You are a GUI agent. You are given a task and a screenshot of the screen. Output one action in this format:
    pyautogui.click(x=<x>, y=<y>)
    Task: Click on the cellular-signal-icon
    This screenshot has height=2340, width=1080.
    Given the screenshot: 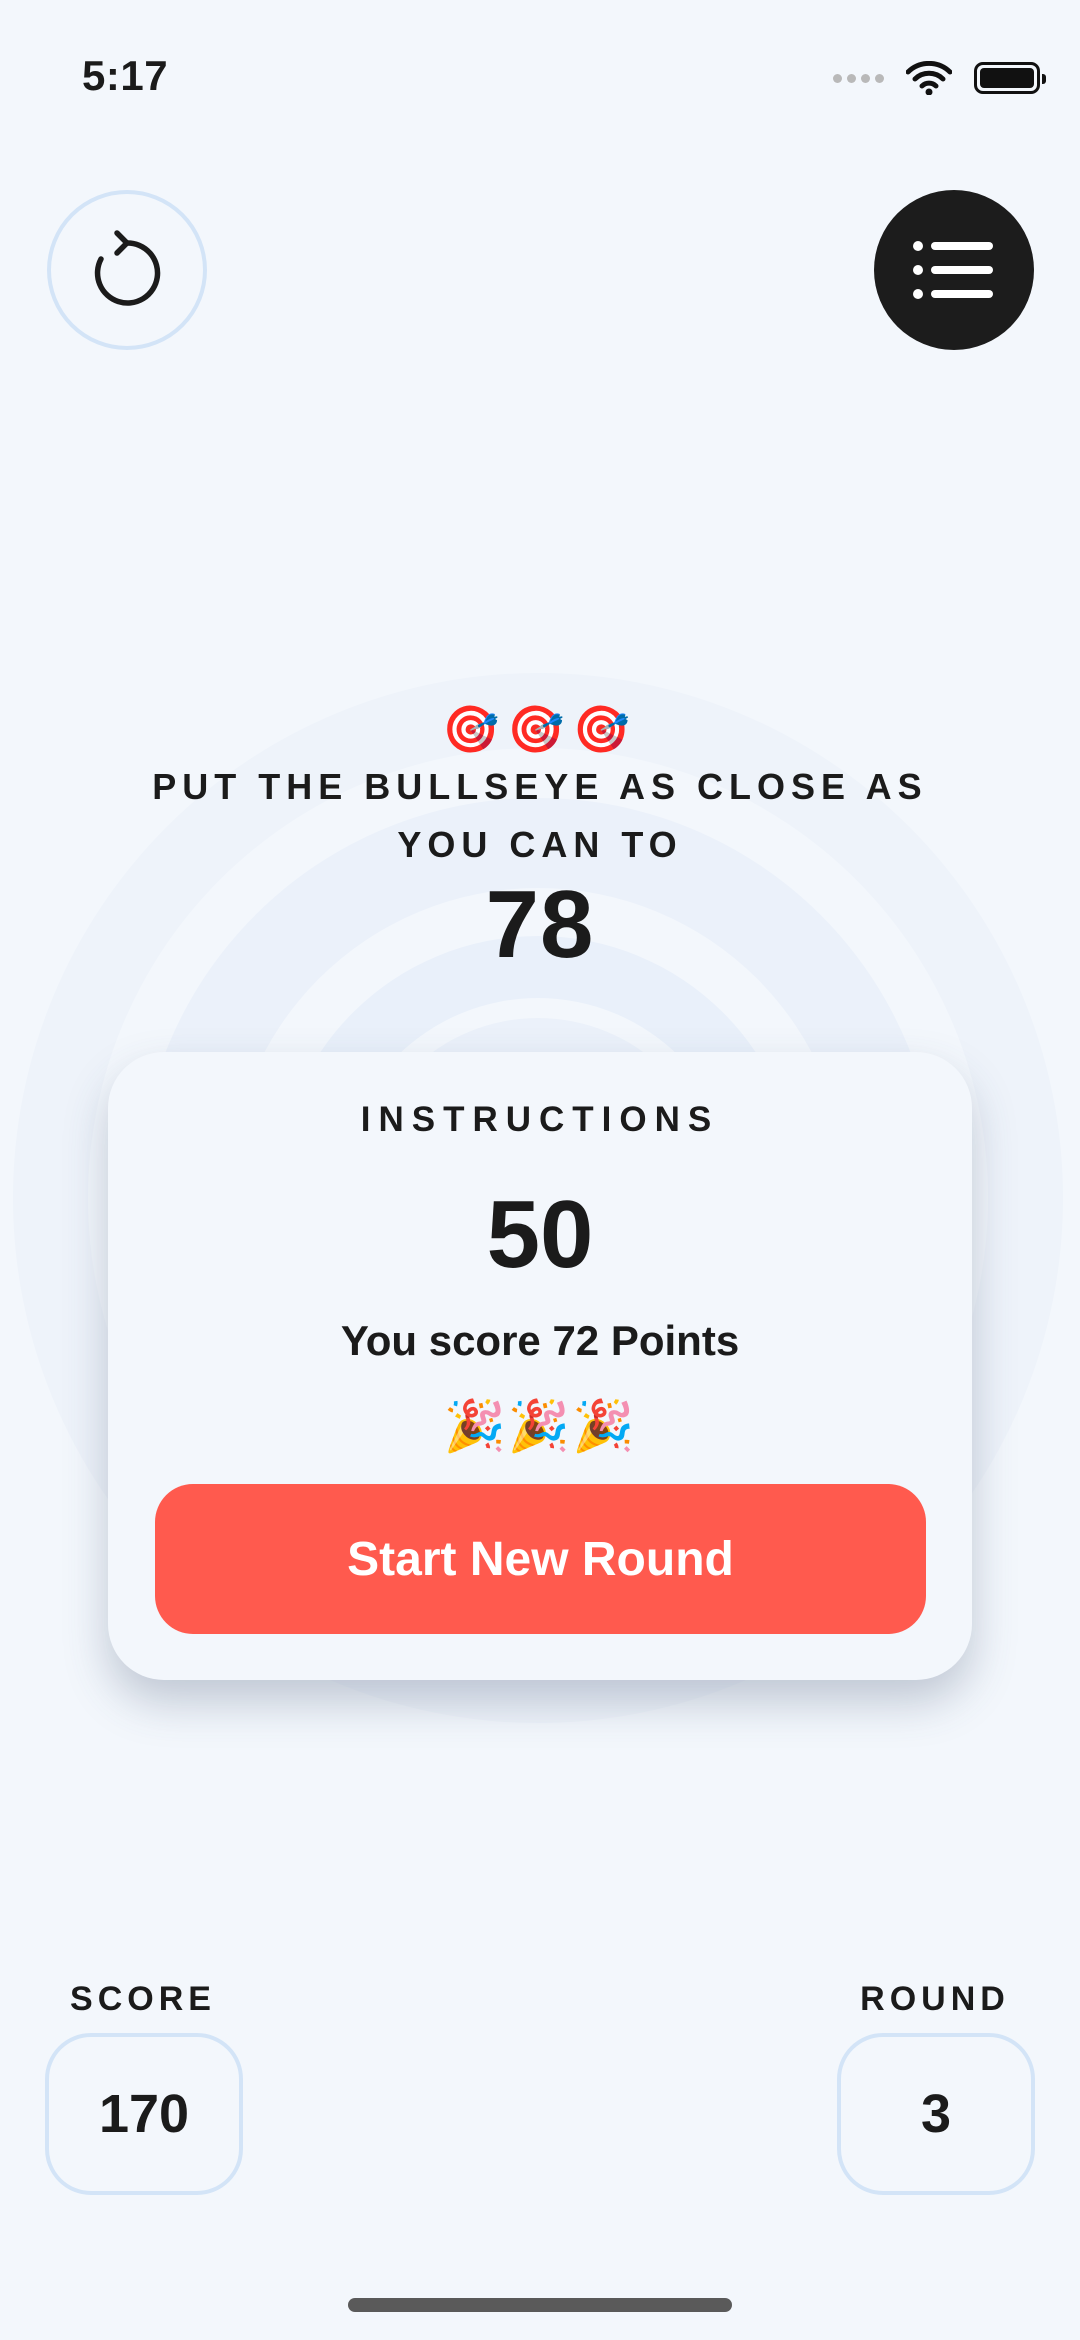 What is the action you would take?
    pyautogui.click(x=858, y=78)
    